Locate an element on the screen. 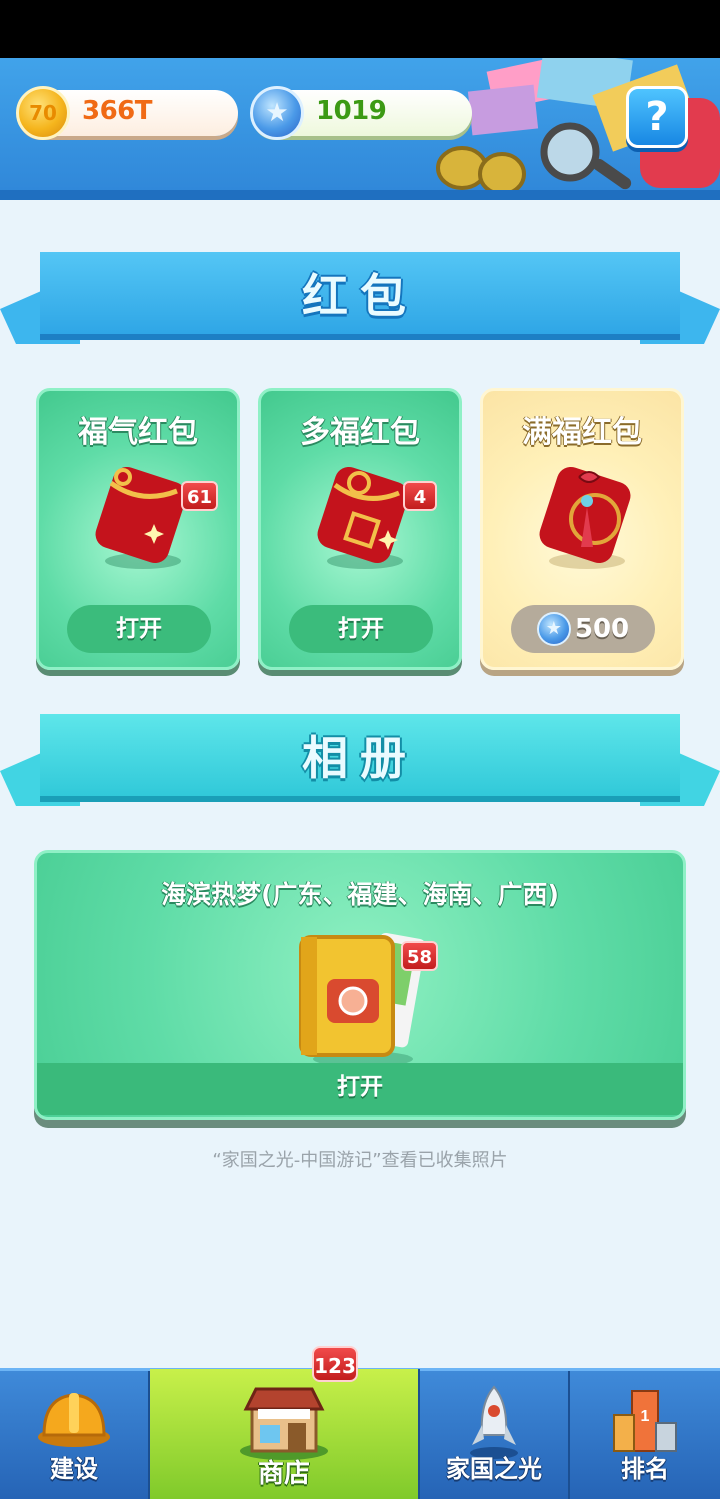  tab-home-light-label: 家国之光 is located at coordinates (494, 1469).